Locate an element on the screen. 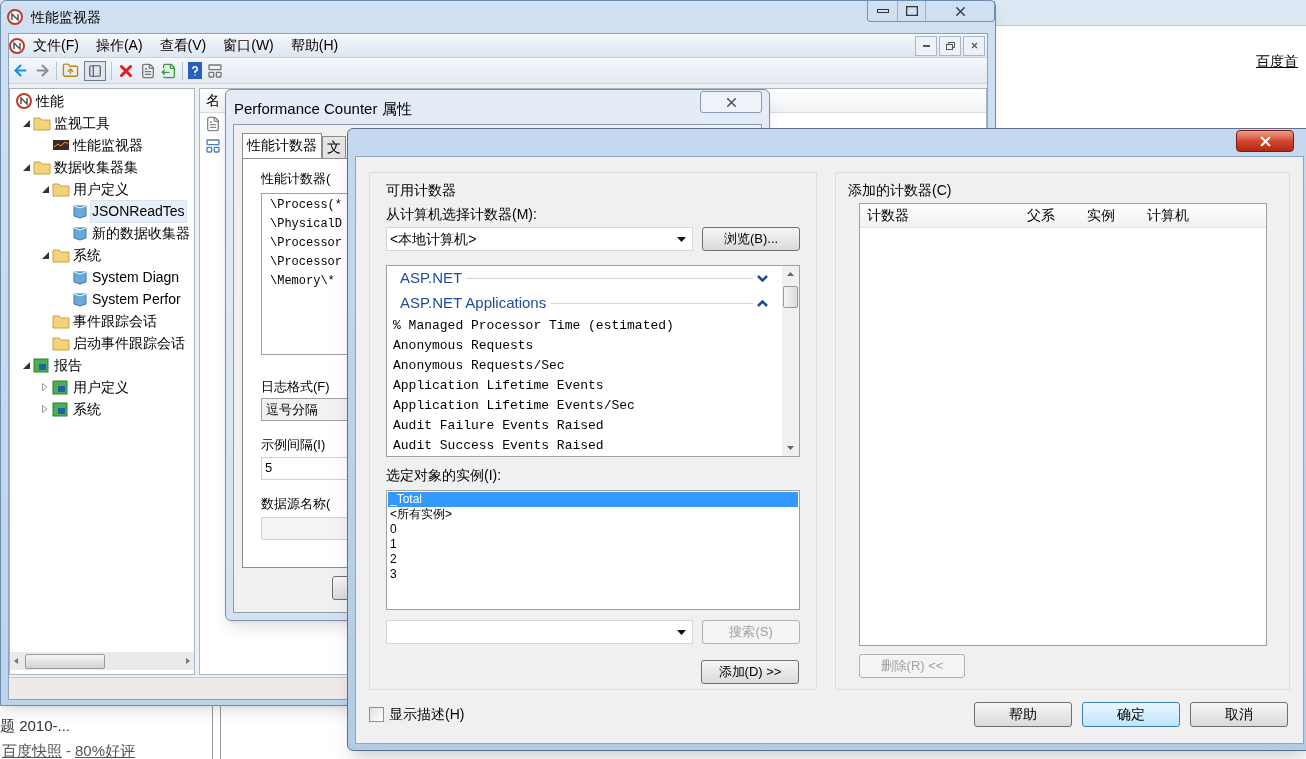  forward-icon is located at coordinates (42, 70).